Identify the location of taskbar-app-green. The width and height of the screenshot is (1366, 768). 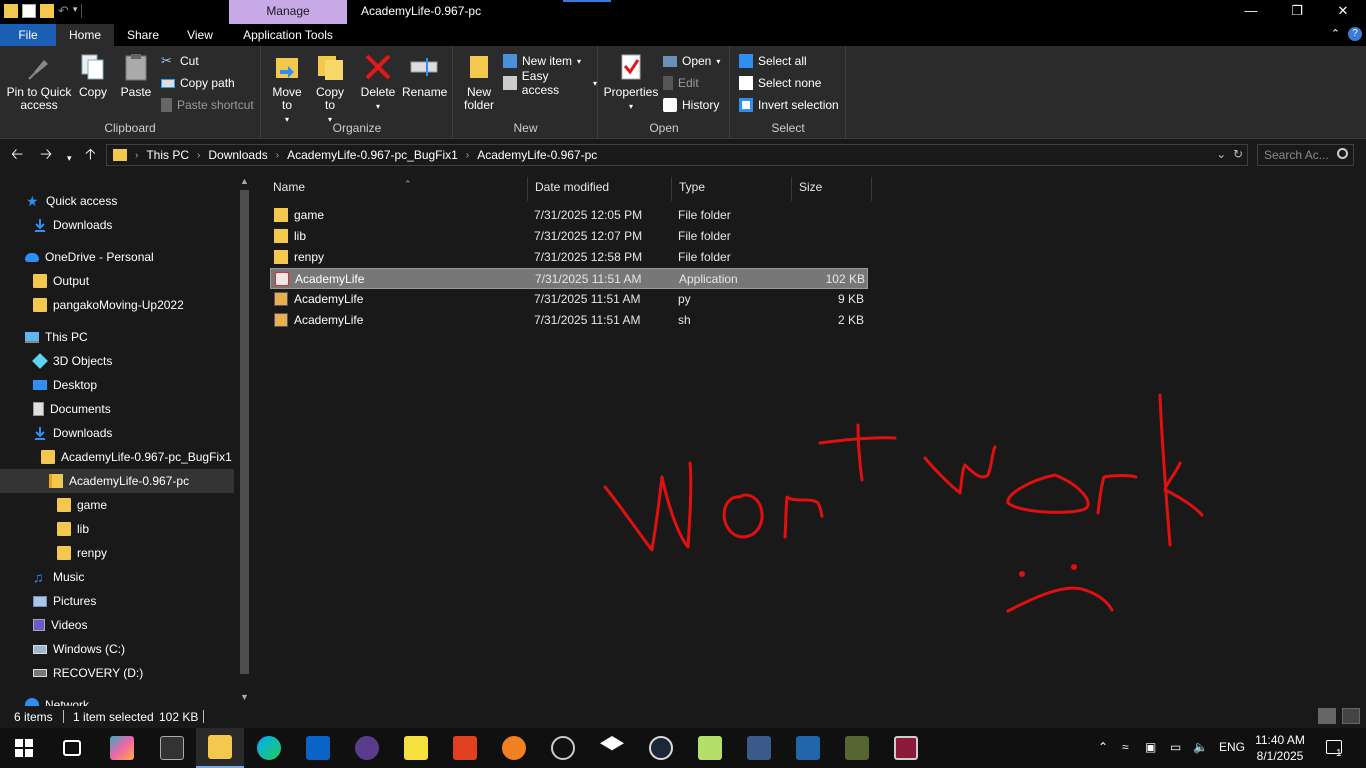
(710, 748).